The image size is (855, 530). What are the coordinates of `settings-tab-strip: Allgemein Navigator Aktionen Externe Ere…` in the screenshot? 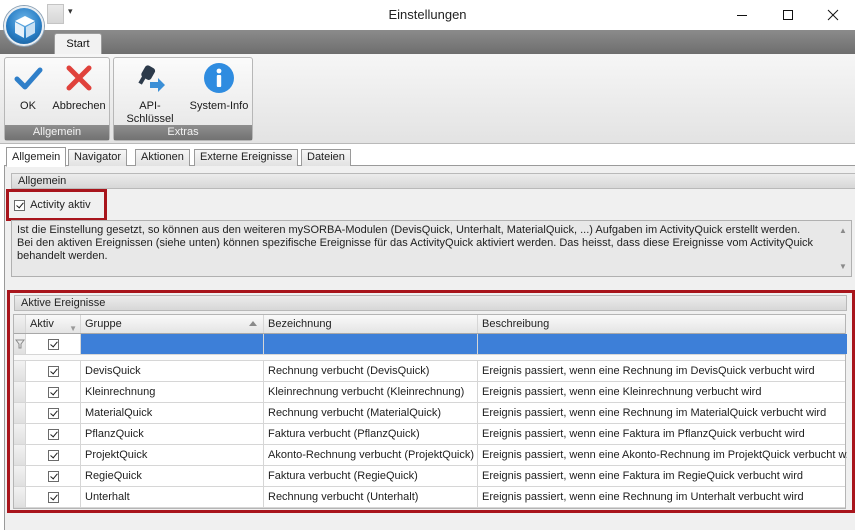 It's located at (429, 157).